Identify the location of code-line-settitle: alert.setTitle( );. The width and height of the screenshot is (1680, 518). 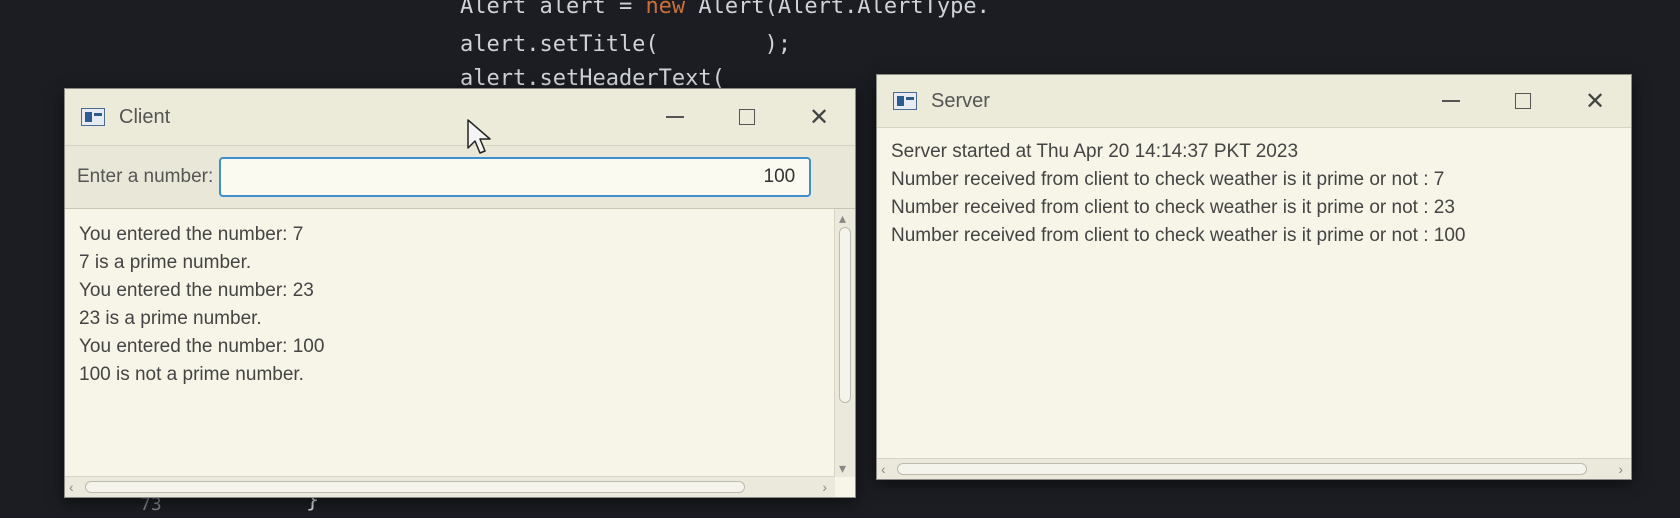
(626, 44).